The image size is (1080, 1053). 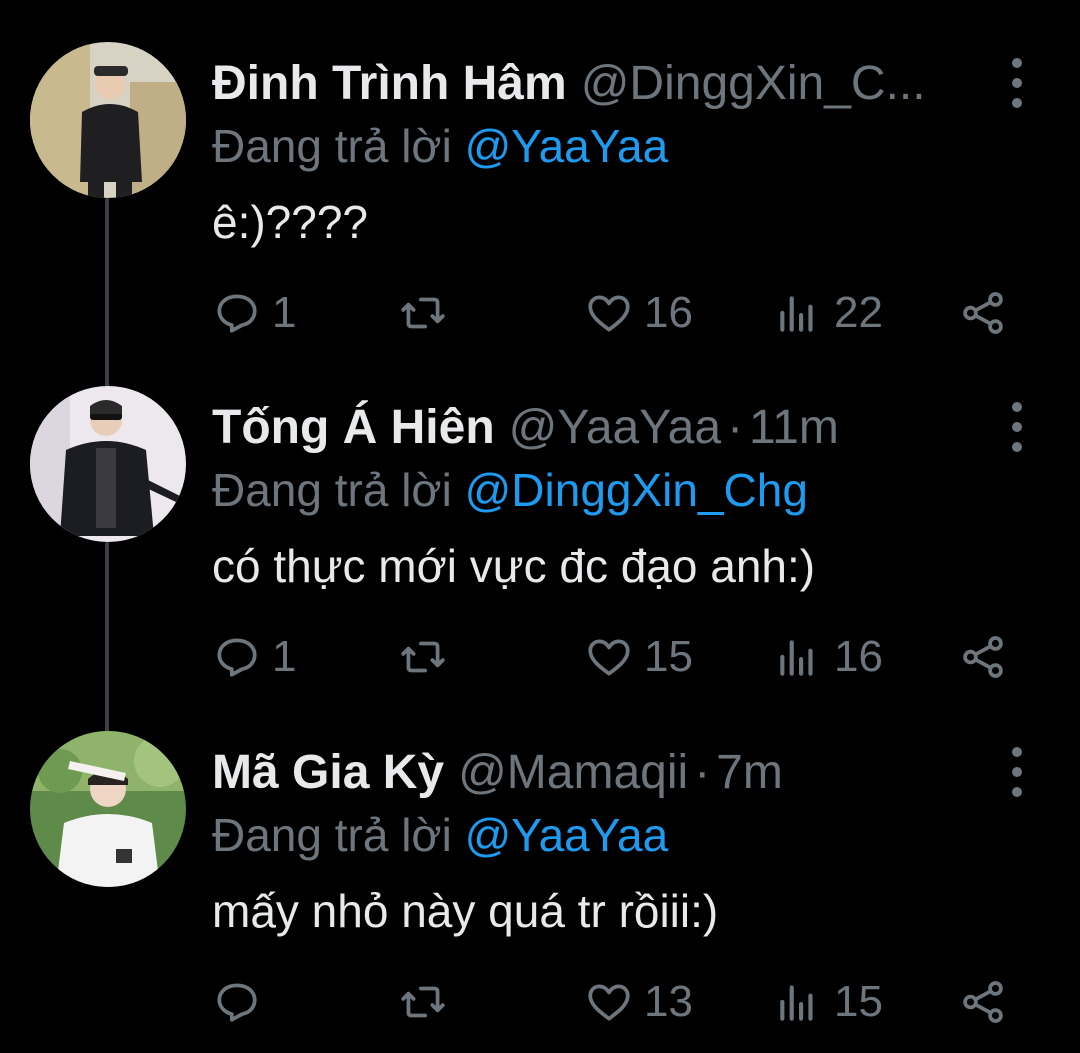 What do you see at coordinates (858, 312) in the screenshot?
I see `view-count: 22` at bounding box center [858, 312].